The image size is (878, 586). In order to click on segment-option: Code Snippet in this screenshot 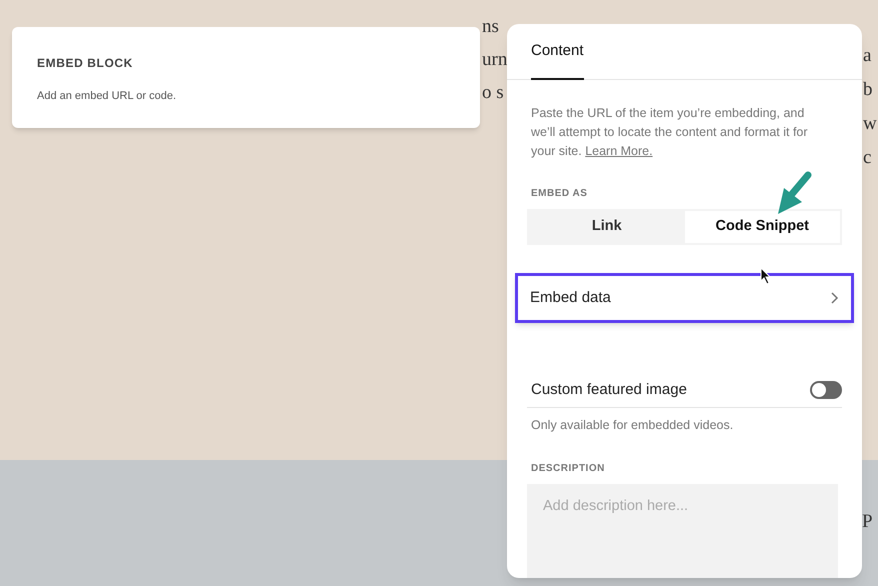, I will do `click(762, 227)`.